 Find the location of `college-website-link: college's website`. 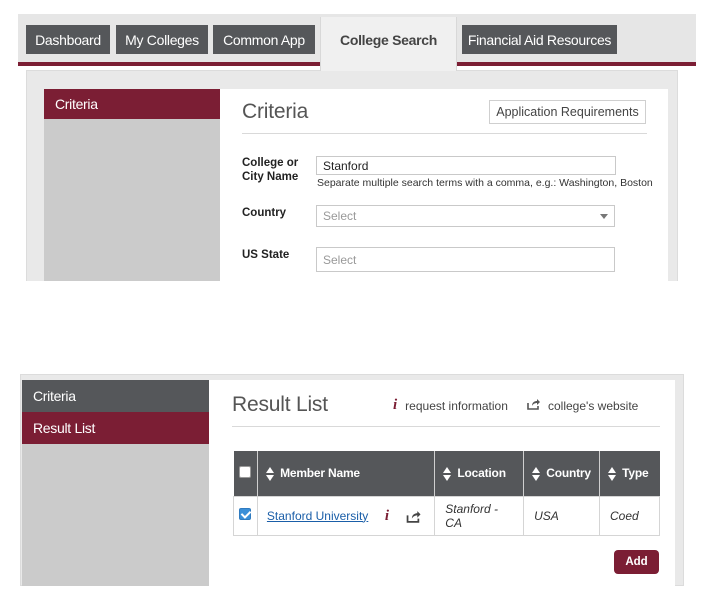

college-website-link: college's website is located at coordinates (582, 405).